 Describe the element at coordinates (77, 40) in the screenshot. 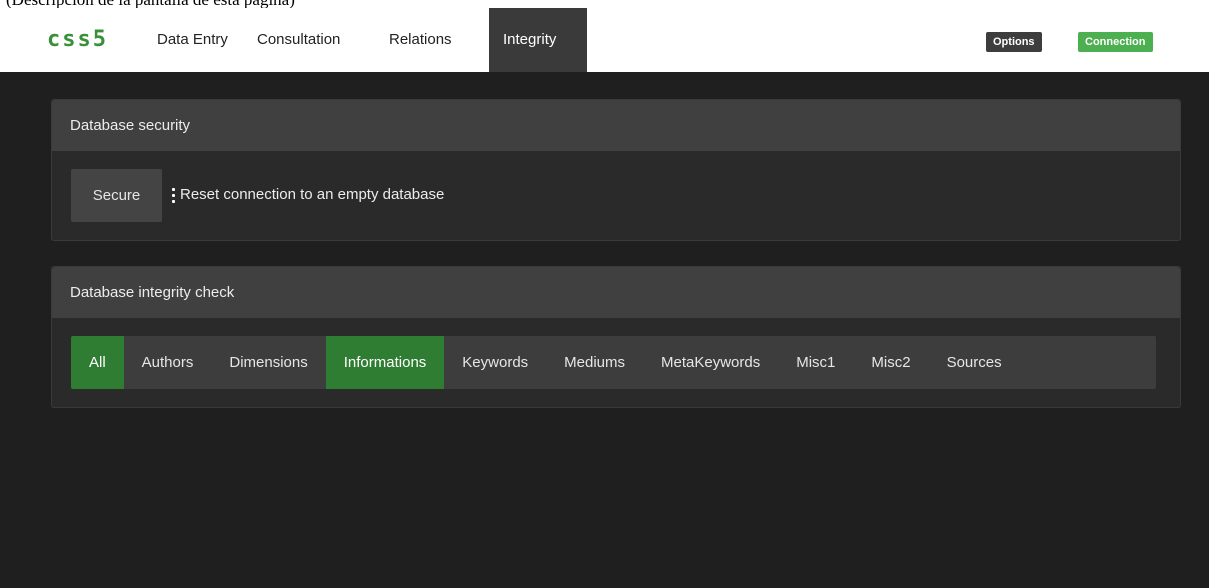

I see `brand-logo: css5` at that location.